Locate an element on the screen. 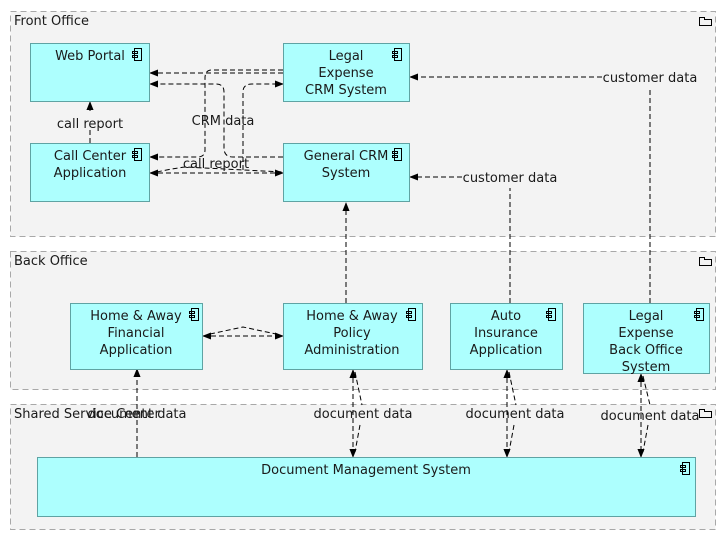  component-legal-expense-back-office: Legal Expense Back Office System is located at coordinates (646, 339).